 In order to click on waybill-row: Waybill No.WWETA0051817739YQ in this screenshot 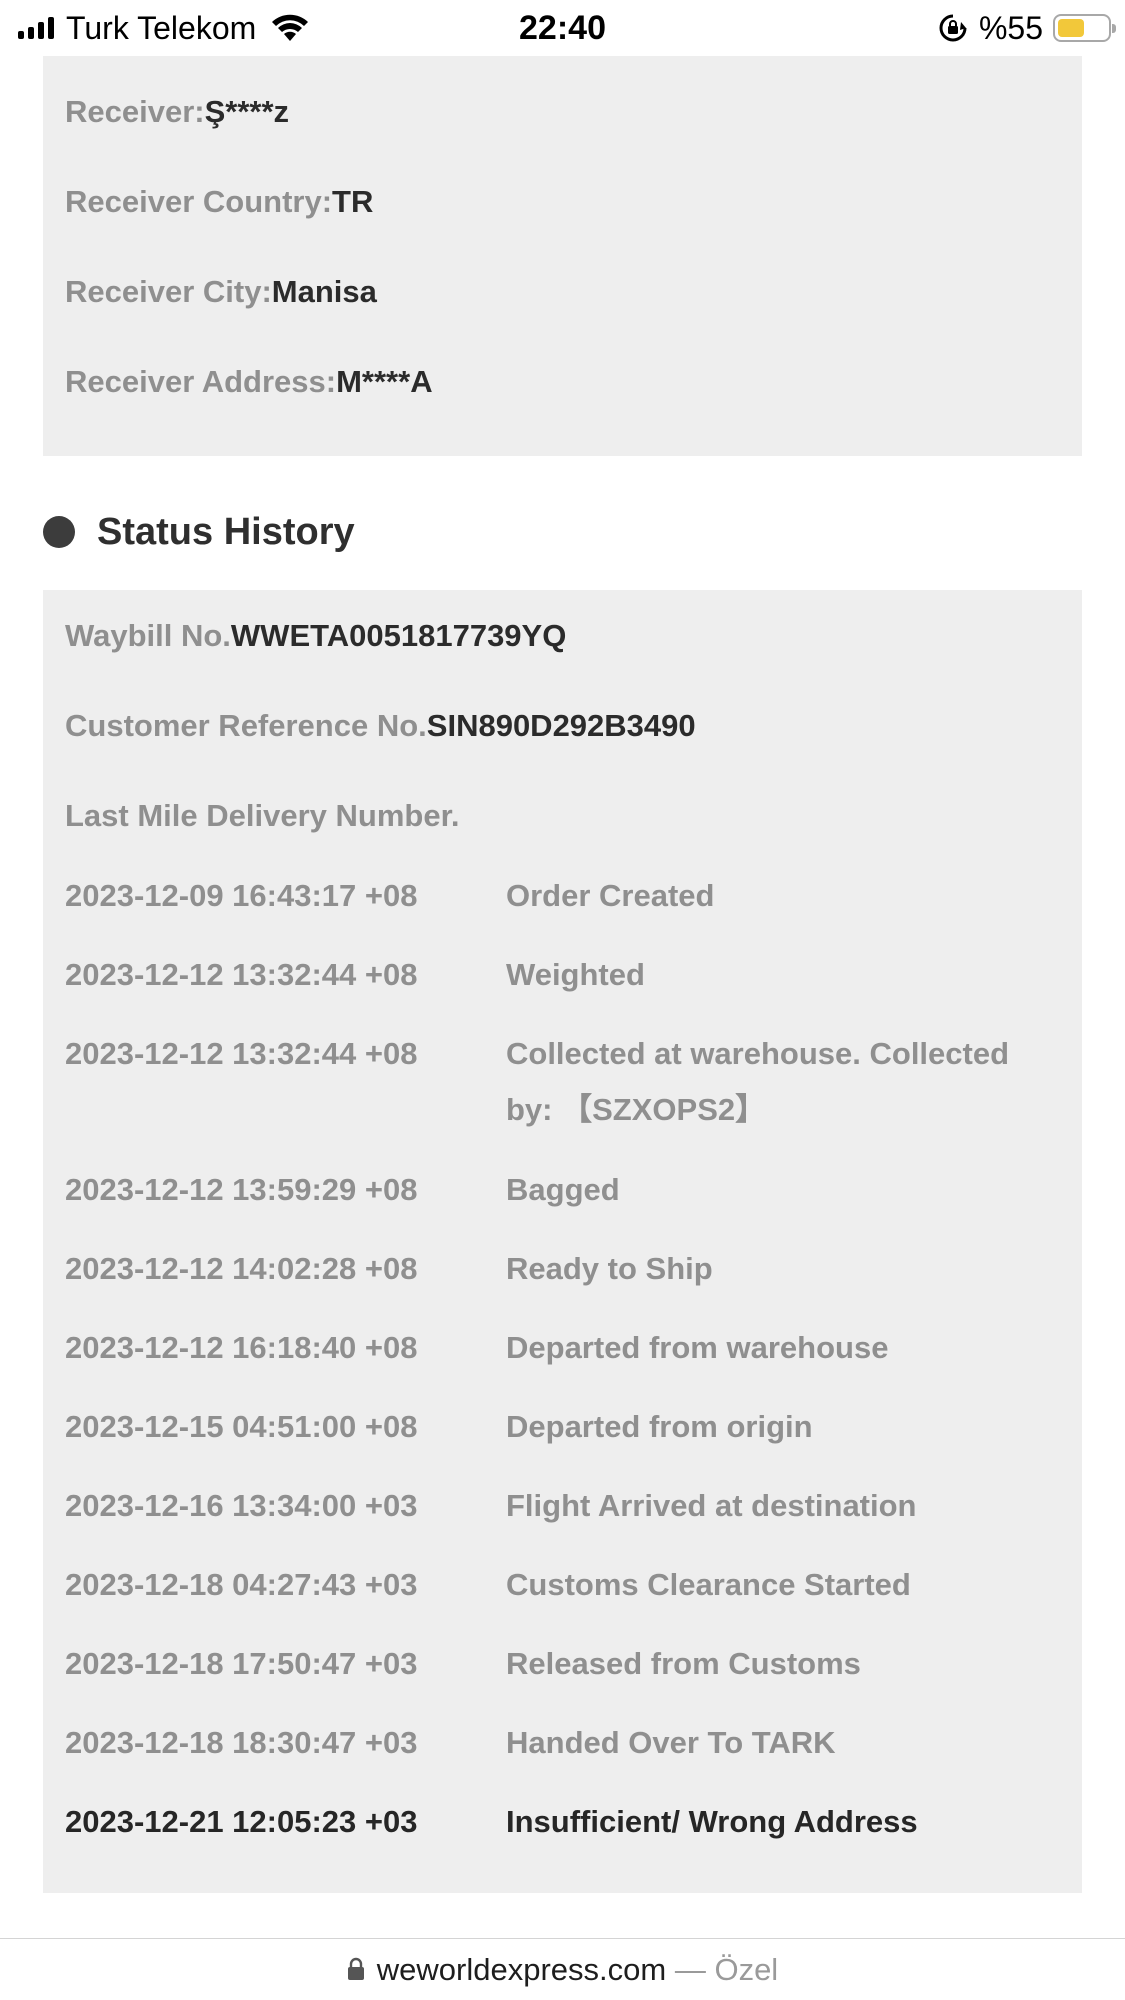, I will do `click(315, 636)`.